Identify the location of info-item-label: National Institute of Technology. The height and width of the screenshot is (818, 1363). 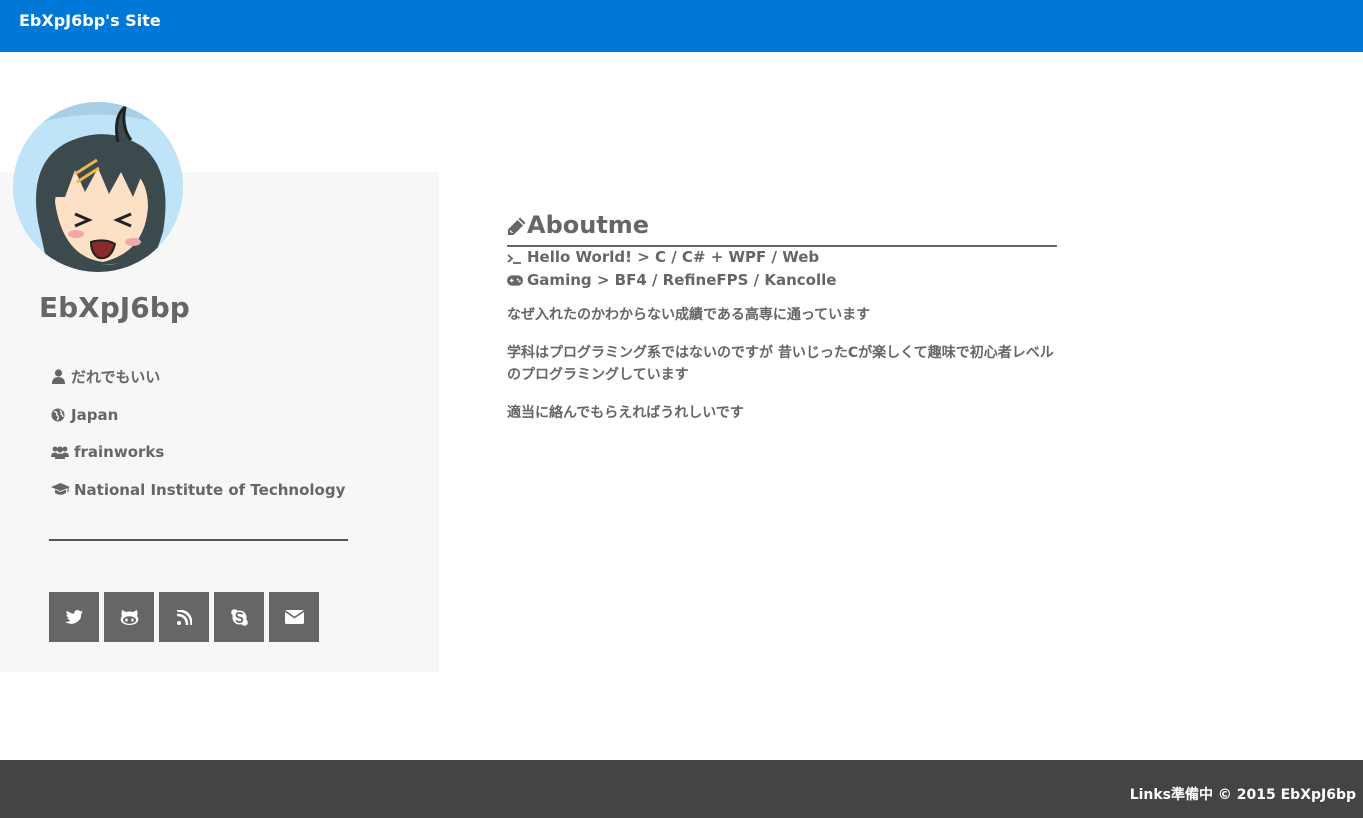
(210, 489).